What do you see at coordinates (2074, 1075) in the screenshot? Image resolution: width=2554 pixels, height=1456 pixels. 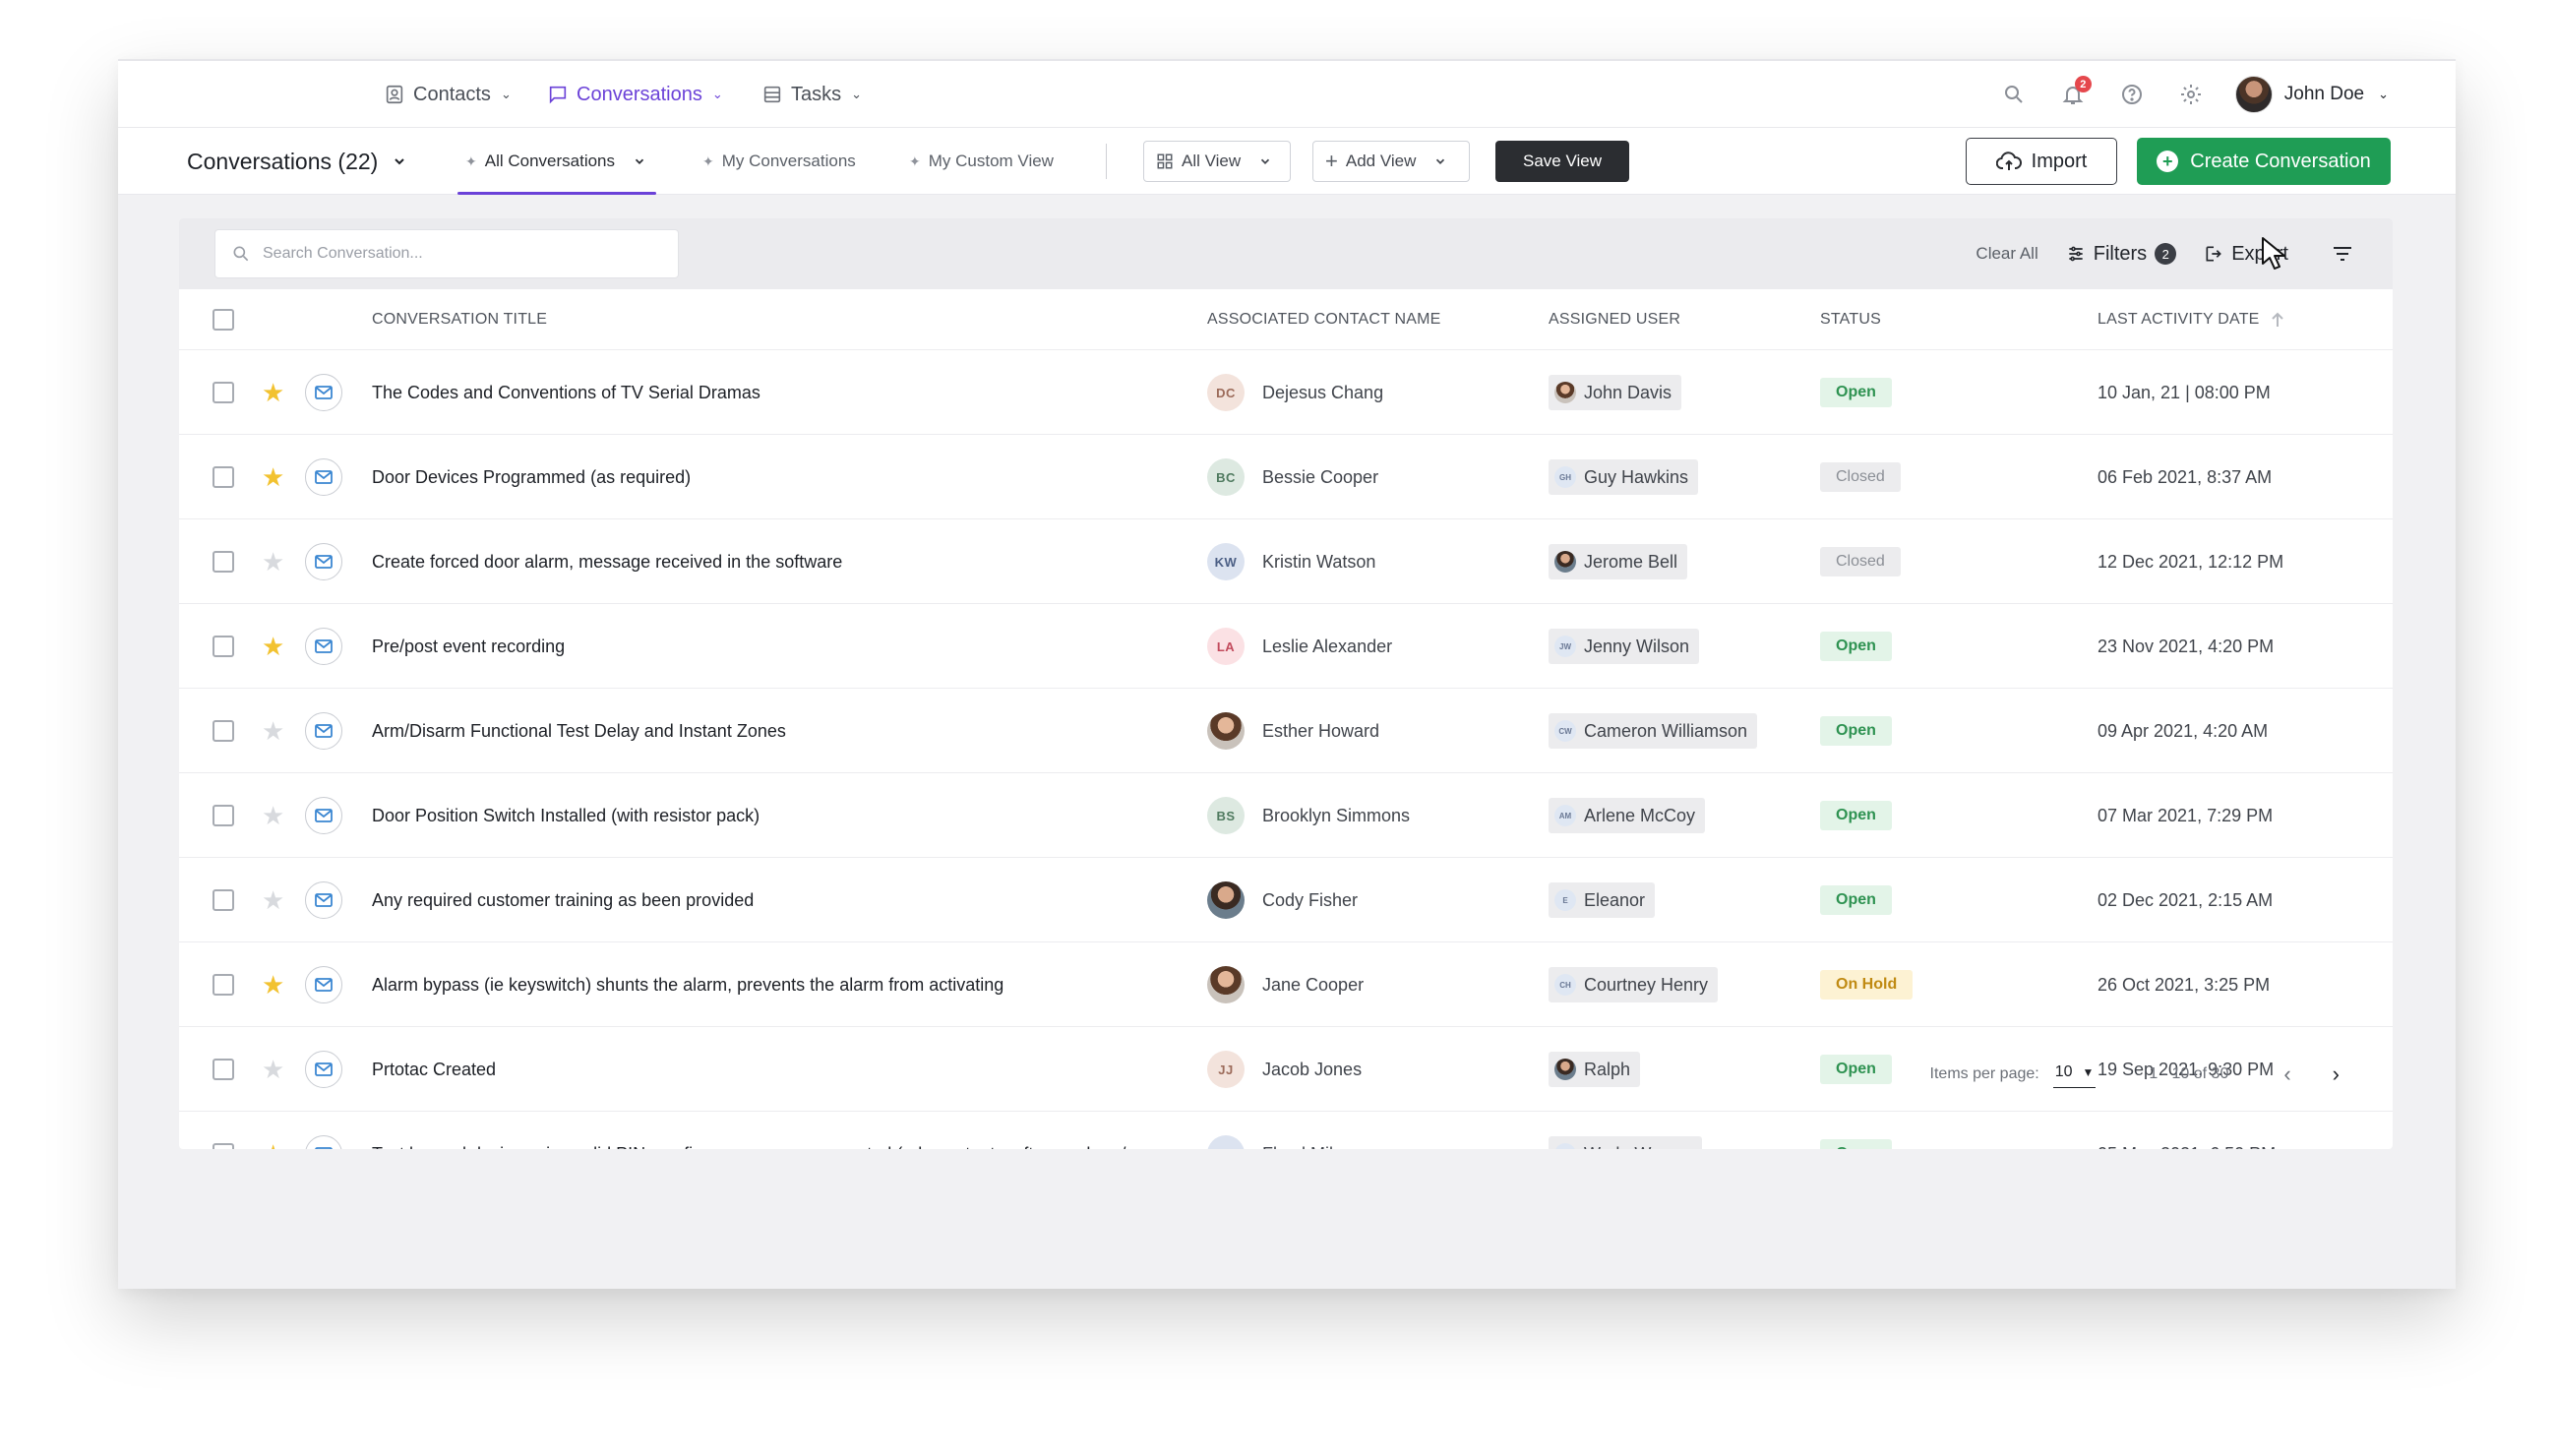 I see `items-per-page-select: 10 ▼` at bounding box center [2074, 1075].